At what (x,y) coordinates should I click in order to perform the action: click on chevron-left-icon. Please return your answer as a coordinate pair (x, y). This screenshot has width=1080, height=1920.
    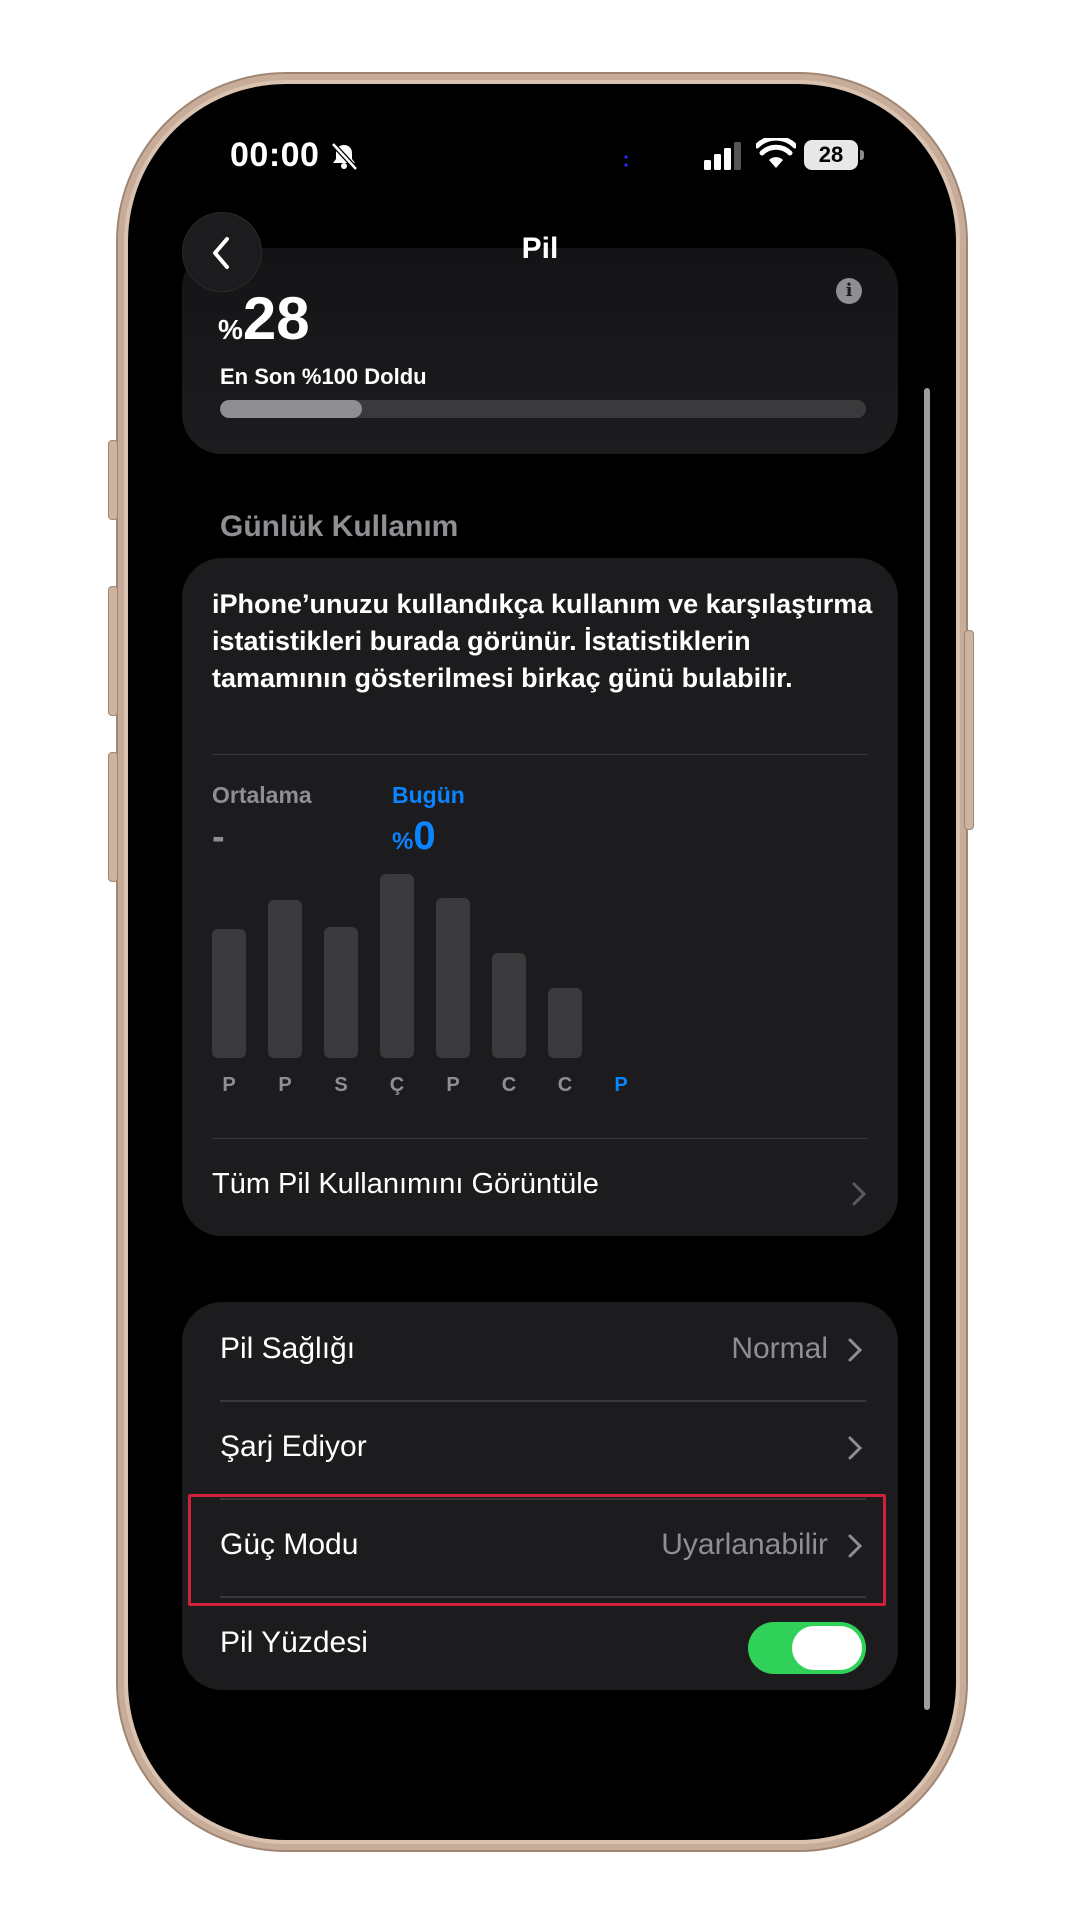
    Looking at the image, I should click on (221, 253).